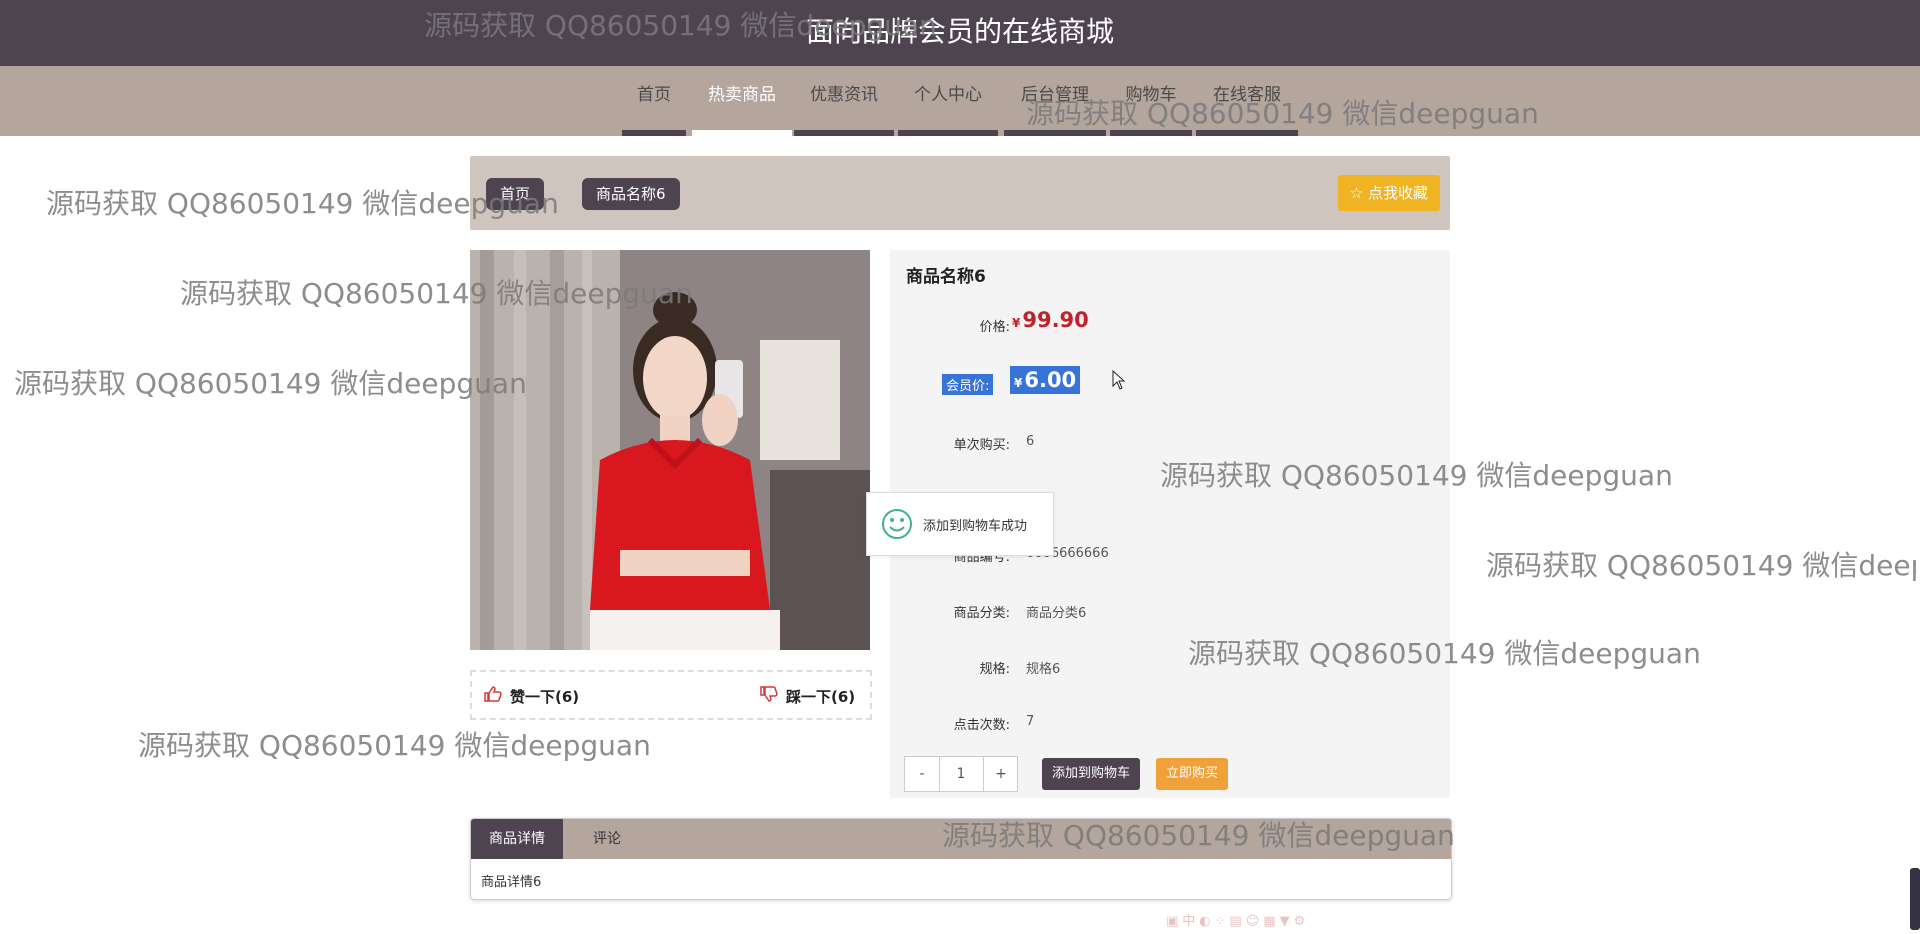 The image size is (1920, 934). Describe the element at coordinates (1192, 774) in the screenshot. I see `buy-now-button: 立即购买` at that location.